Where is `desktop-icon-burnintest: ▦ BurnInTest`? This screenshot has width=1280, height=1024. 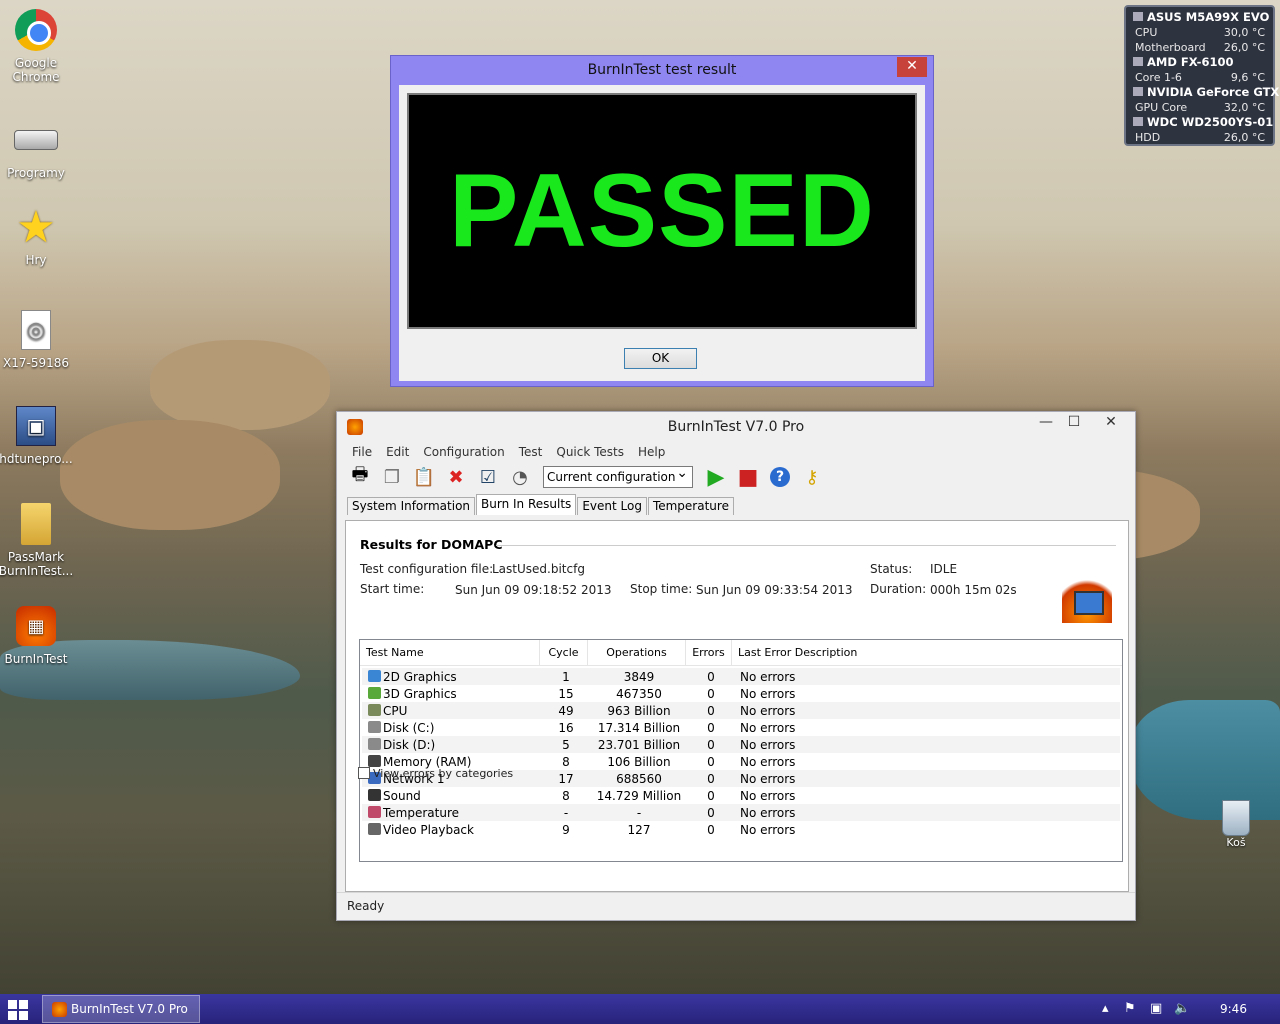 desktop-icon-burnintest: ▦ BurnInTest is located at coordinates (37, 635).